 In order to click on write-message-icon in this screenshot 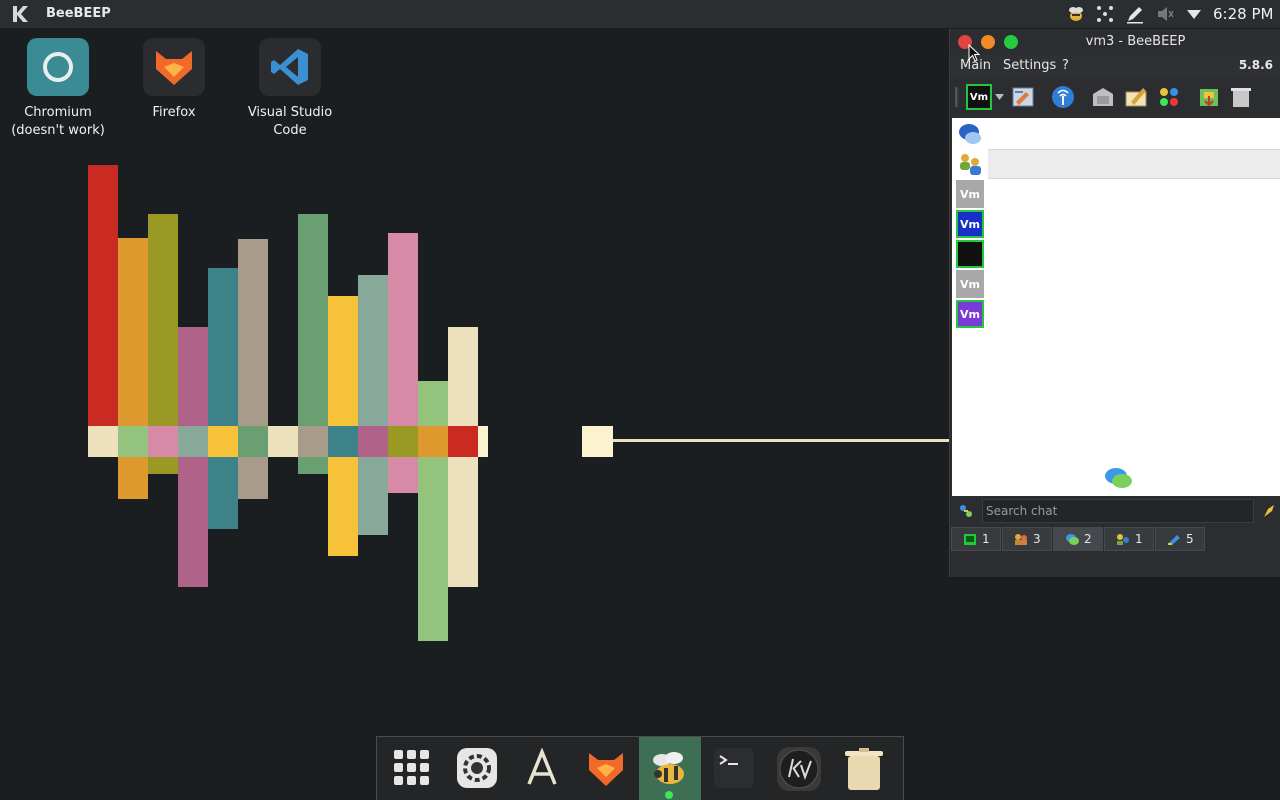, I will do `click(1136, 97)`.